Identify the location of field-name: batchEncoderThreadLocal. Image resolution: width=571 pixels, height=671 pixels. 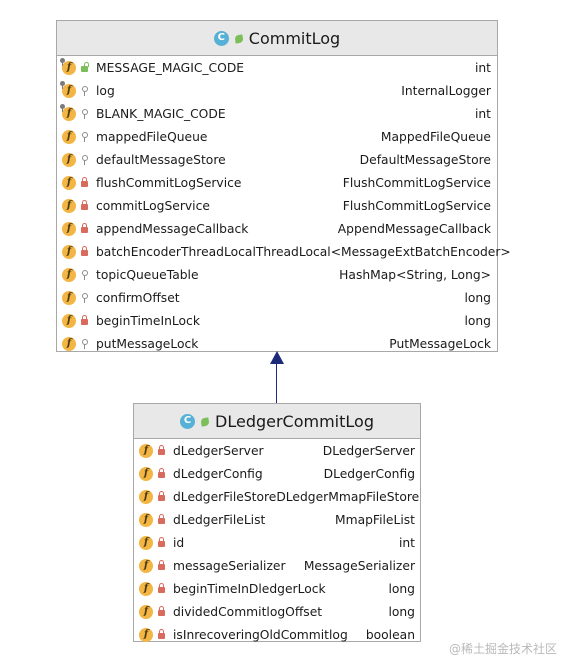
(176, 251).